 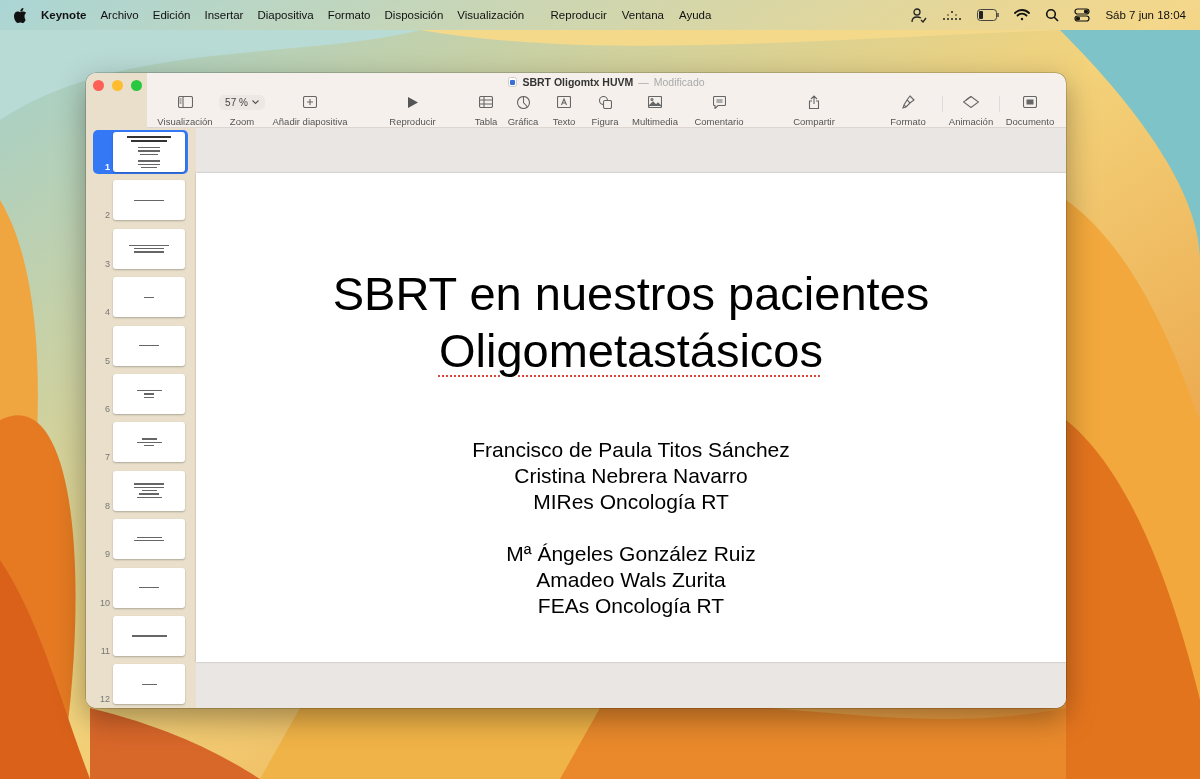 I want to click on toolbar-label: Figura, so click(x=605, y=121).